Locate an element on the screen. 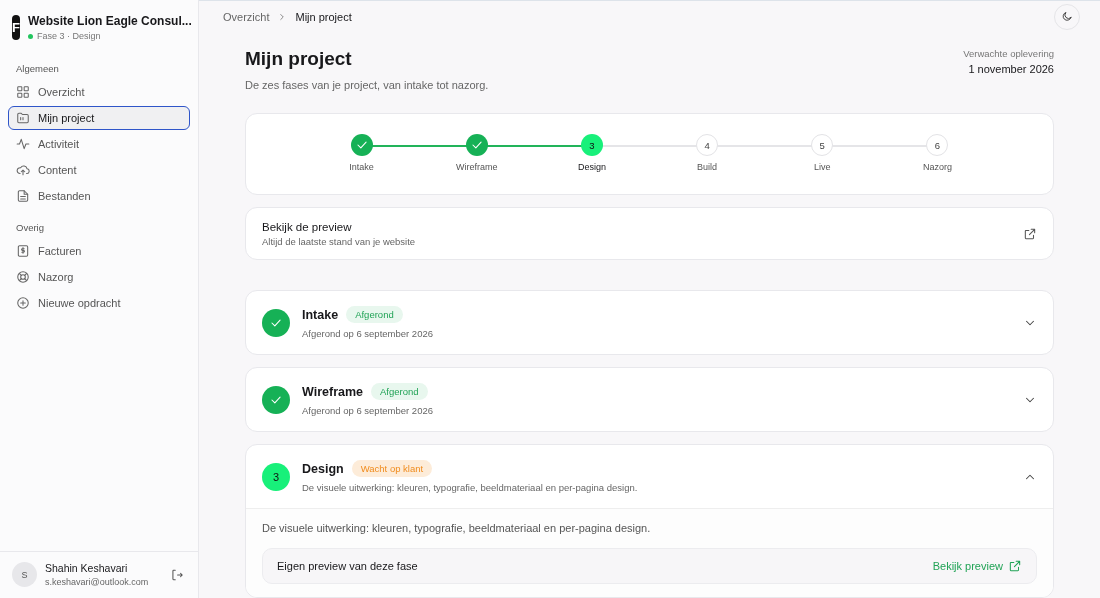 The height and width of the screenshot is (598, 1100). section-heading: Overig is located at coordinates (30, 228).